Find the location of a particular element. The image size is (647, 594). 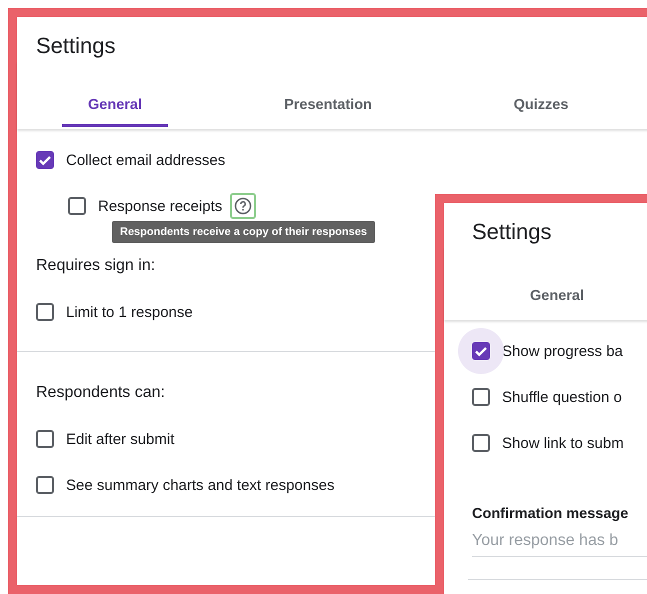

section-heading: Respondents can: is located at coordinates (100, 393).